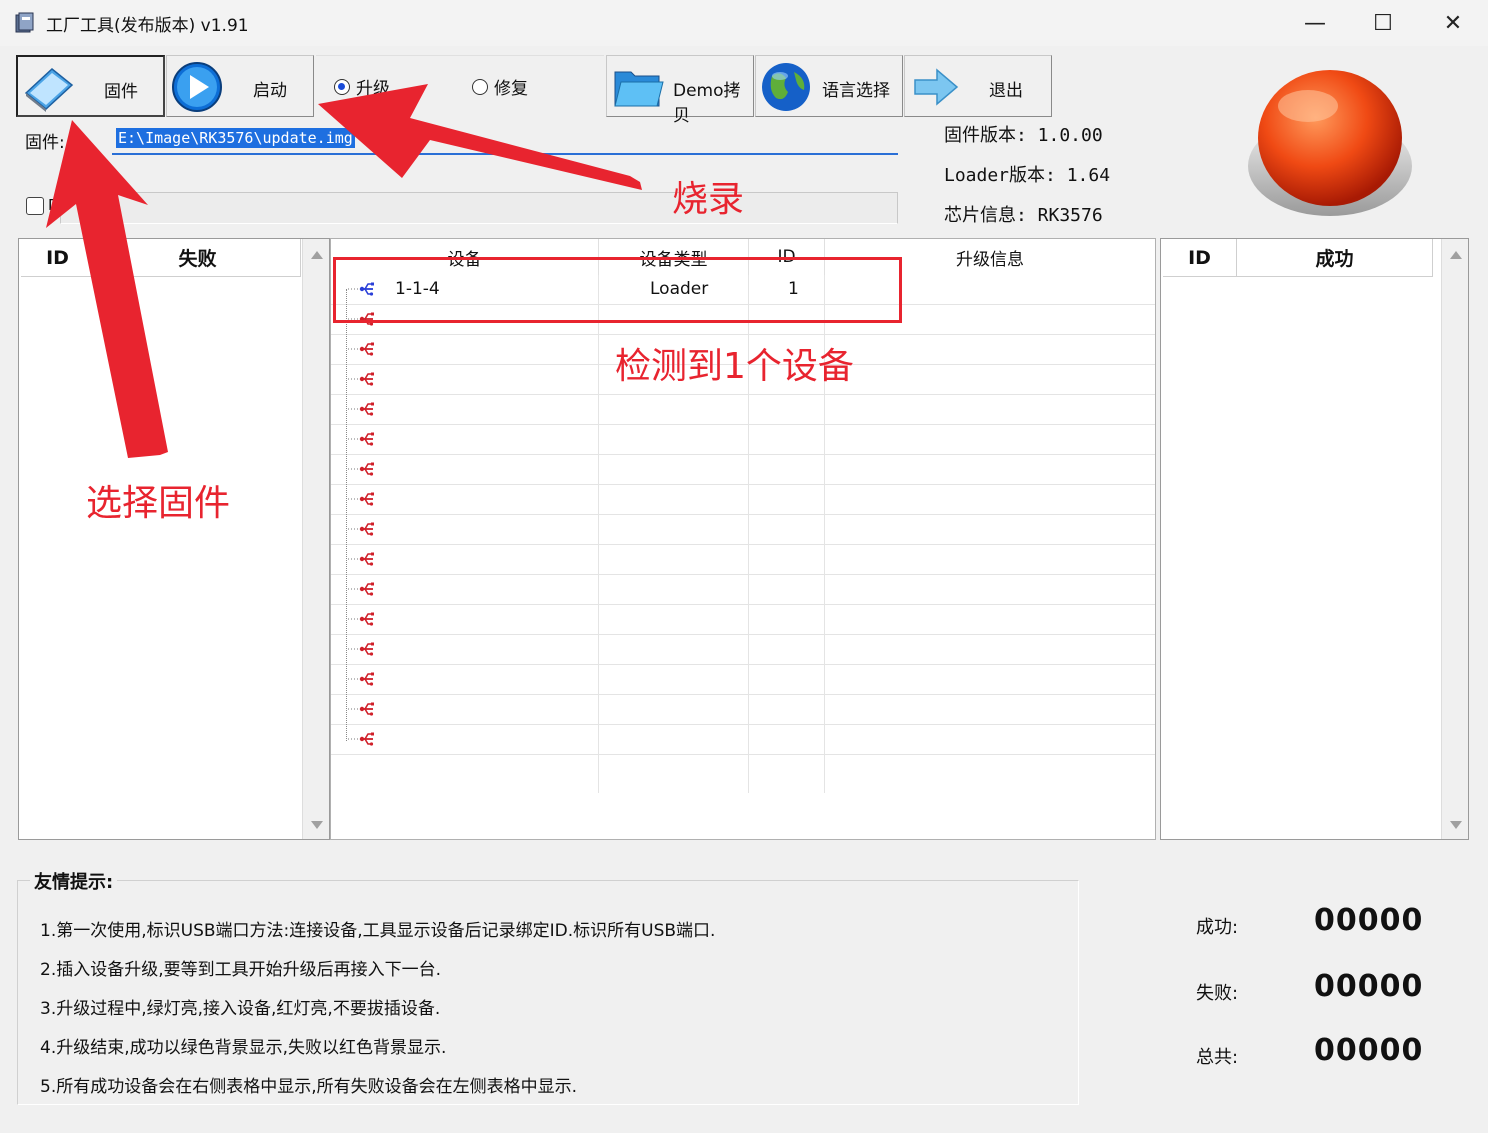 This screenshot has width=1488, height=1133. What do you see at coordinates (1217, 993) in the screenshot?
I see `fail-count-label: 失败:` at bounding box center [1217, 993].